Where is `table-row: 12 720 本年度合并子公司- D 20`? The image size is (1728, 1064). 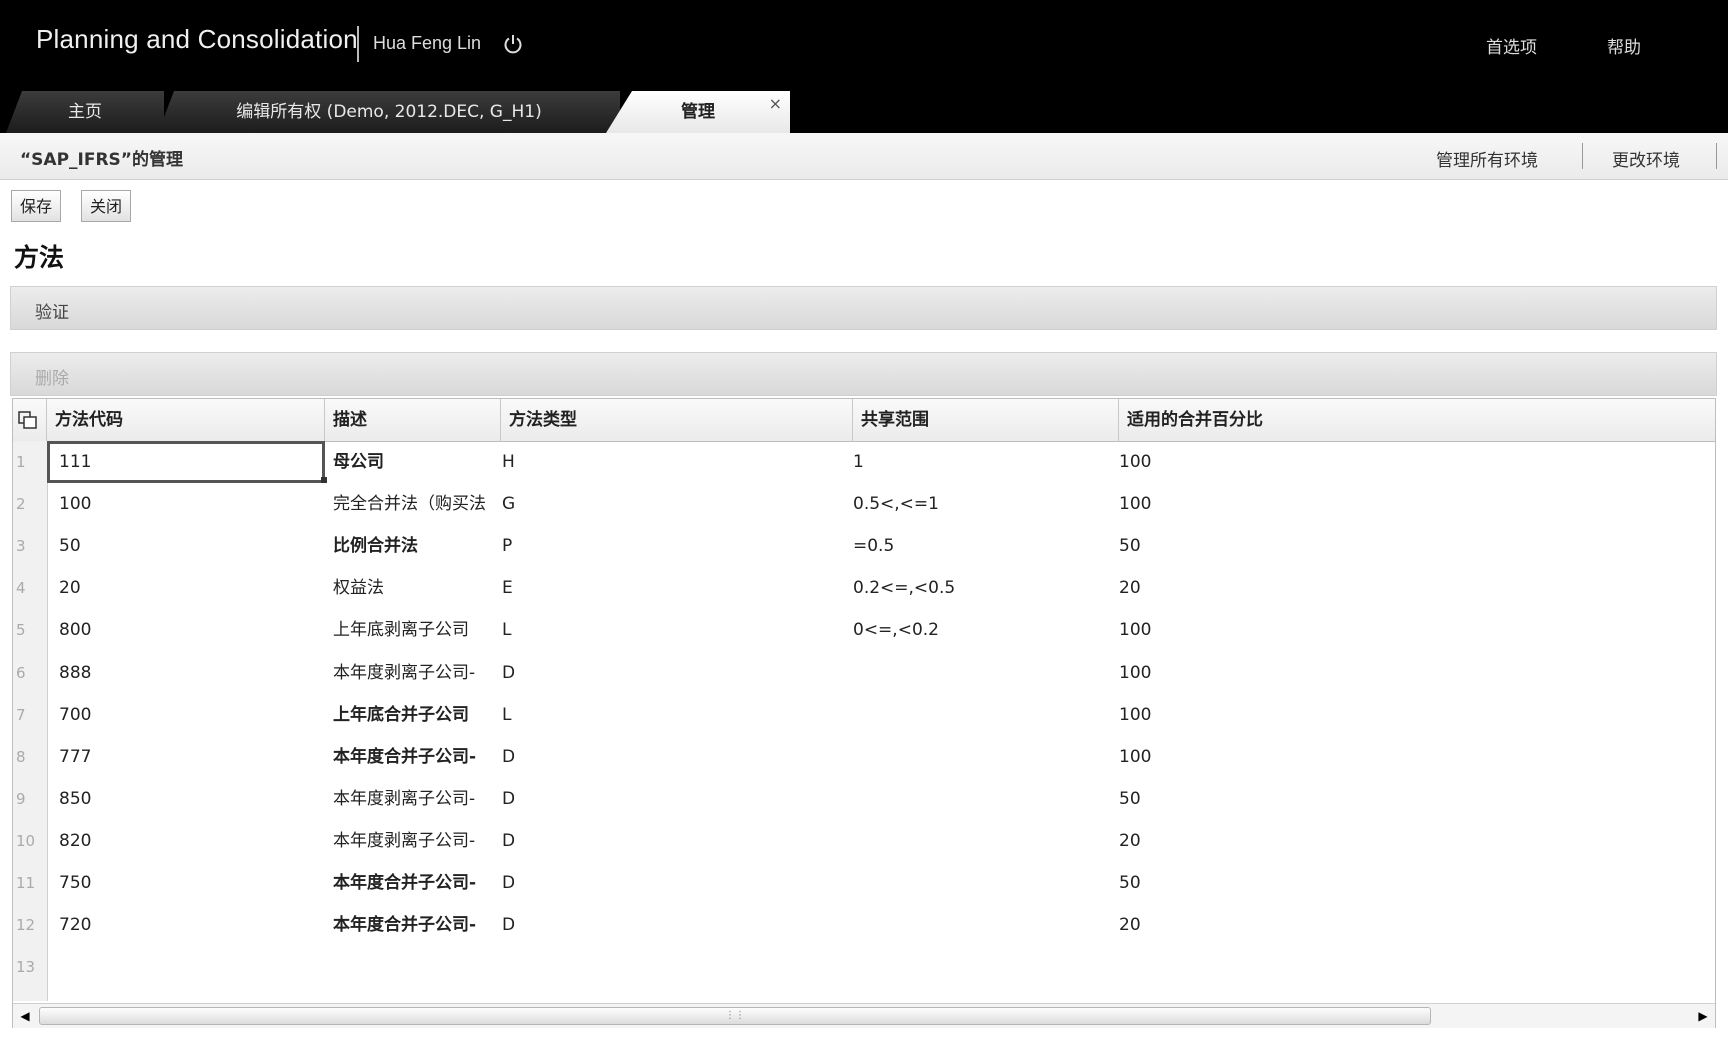 table-row: 12 720 本年度合并子公司- D 20 is located at coordinates (864, 925).